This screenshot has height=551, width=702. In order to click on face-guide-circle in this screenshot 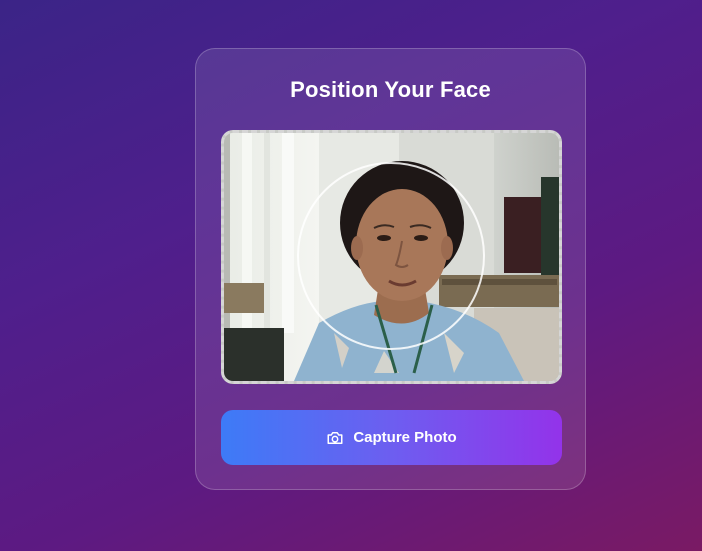, I will do `click(391, 256)`.